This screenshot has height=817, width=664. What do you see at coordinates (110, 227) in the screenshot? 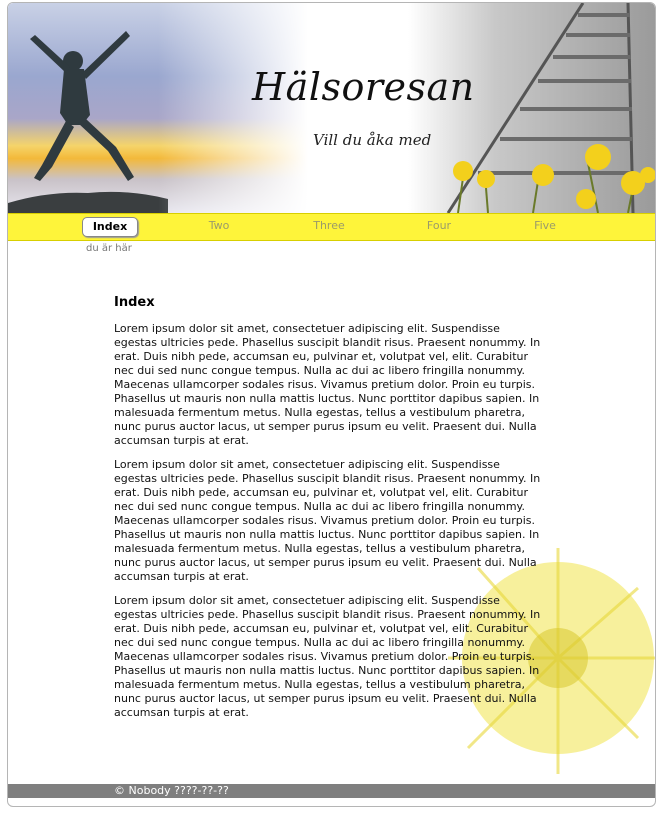
I see `nav-item-index: Index` at bounding box center [110, 227].